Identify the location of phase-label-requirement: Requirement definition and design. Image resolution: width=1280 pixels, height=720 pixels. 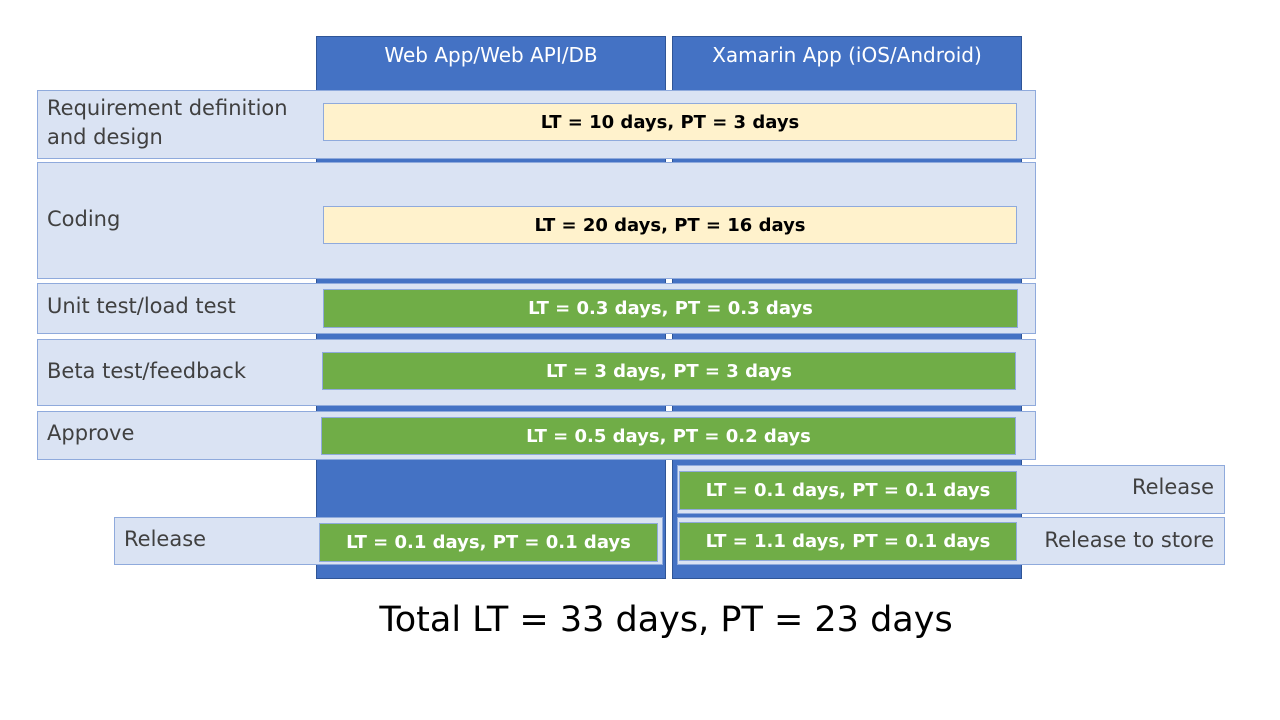
(167, 122).